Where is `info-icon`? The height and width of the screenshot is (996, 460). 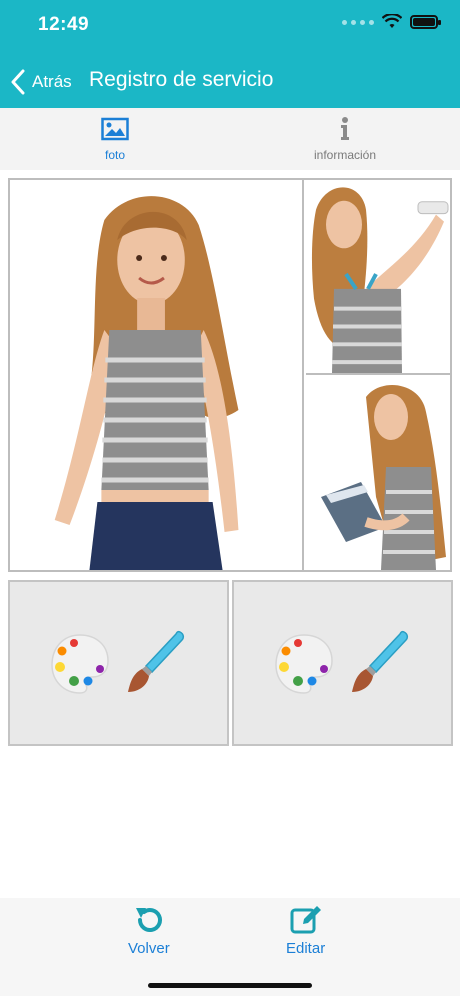 info-icon is located at coordinates (345, 128).